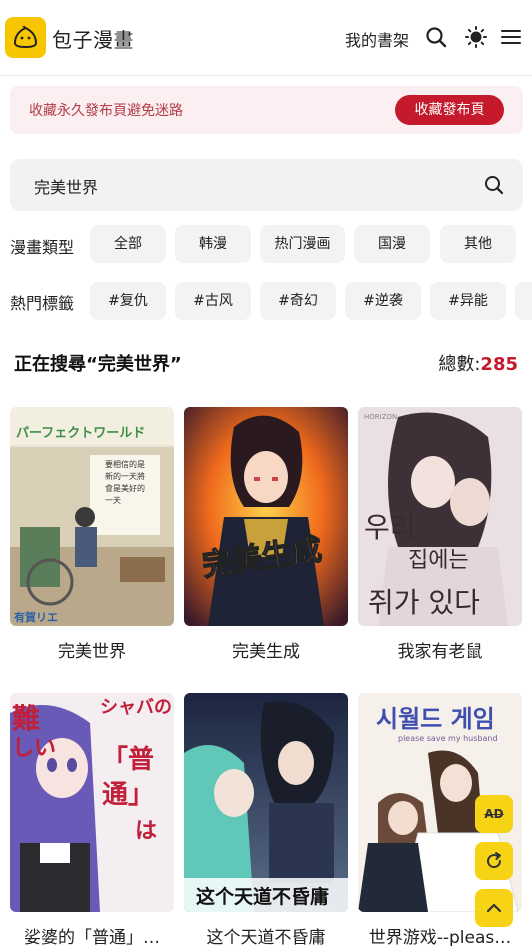  Describe the element at coordinates (298, 301) in the screenshot. I see `tag-chip-fantasy: #奇幻` at that location.